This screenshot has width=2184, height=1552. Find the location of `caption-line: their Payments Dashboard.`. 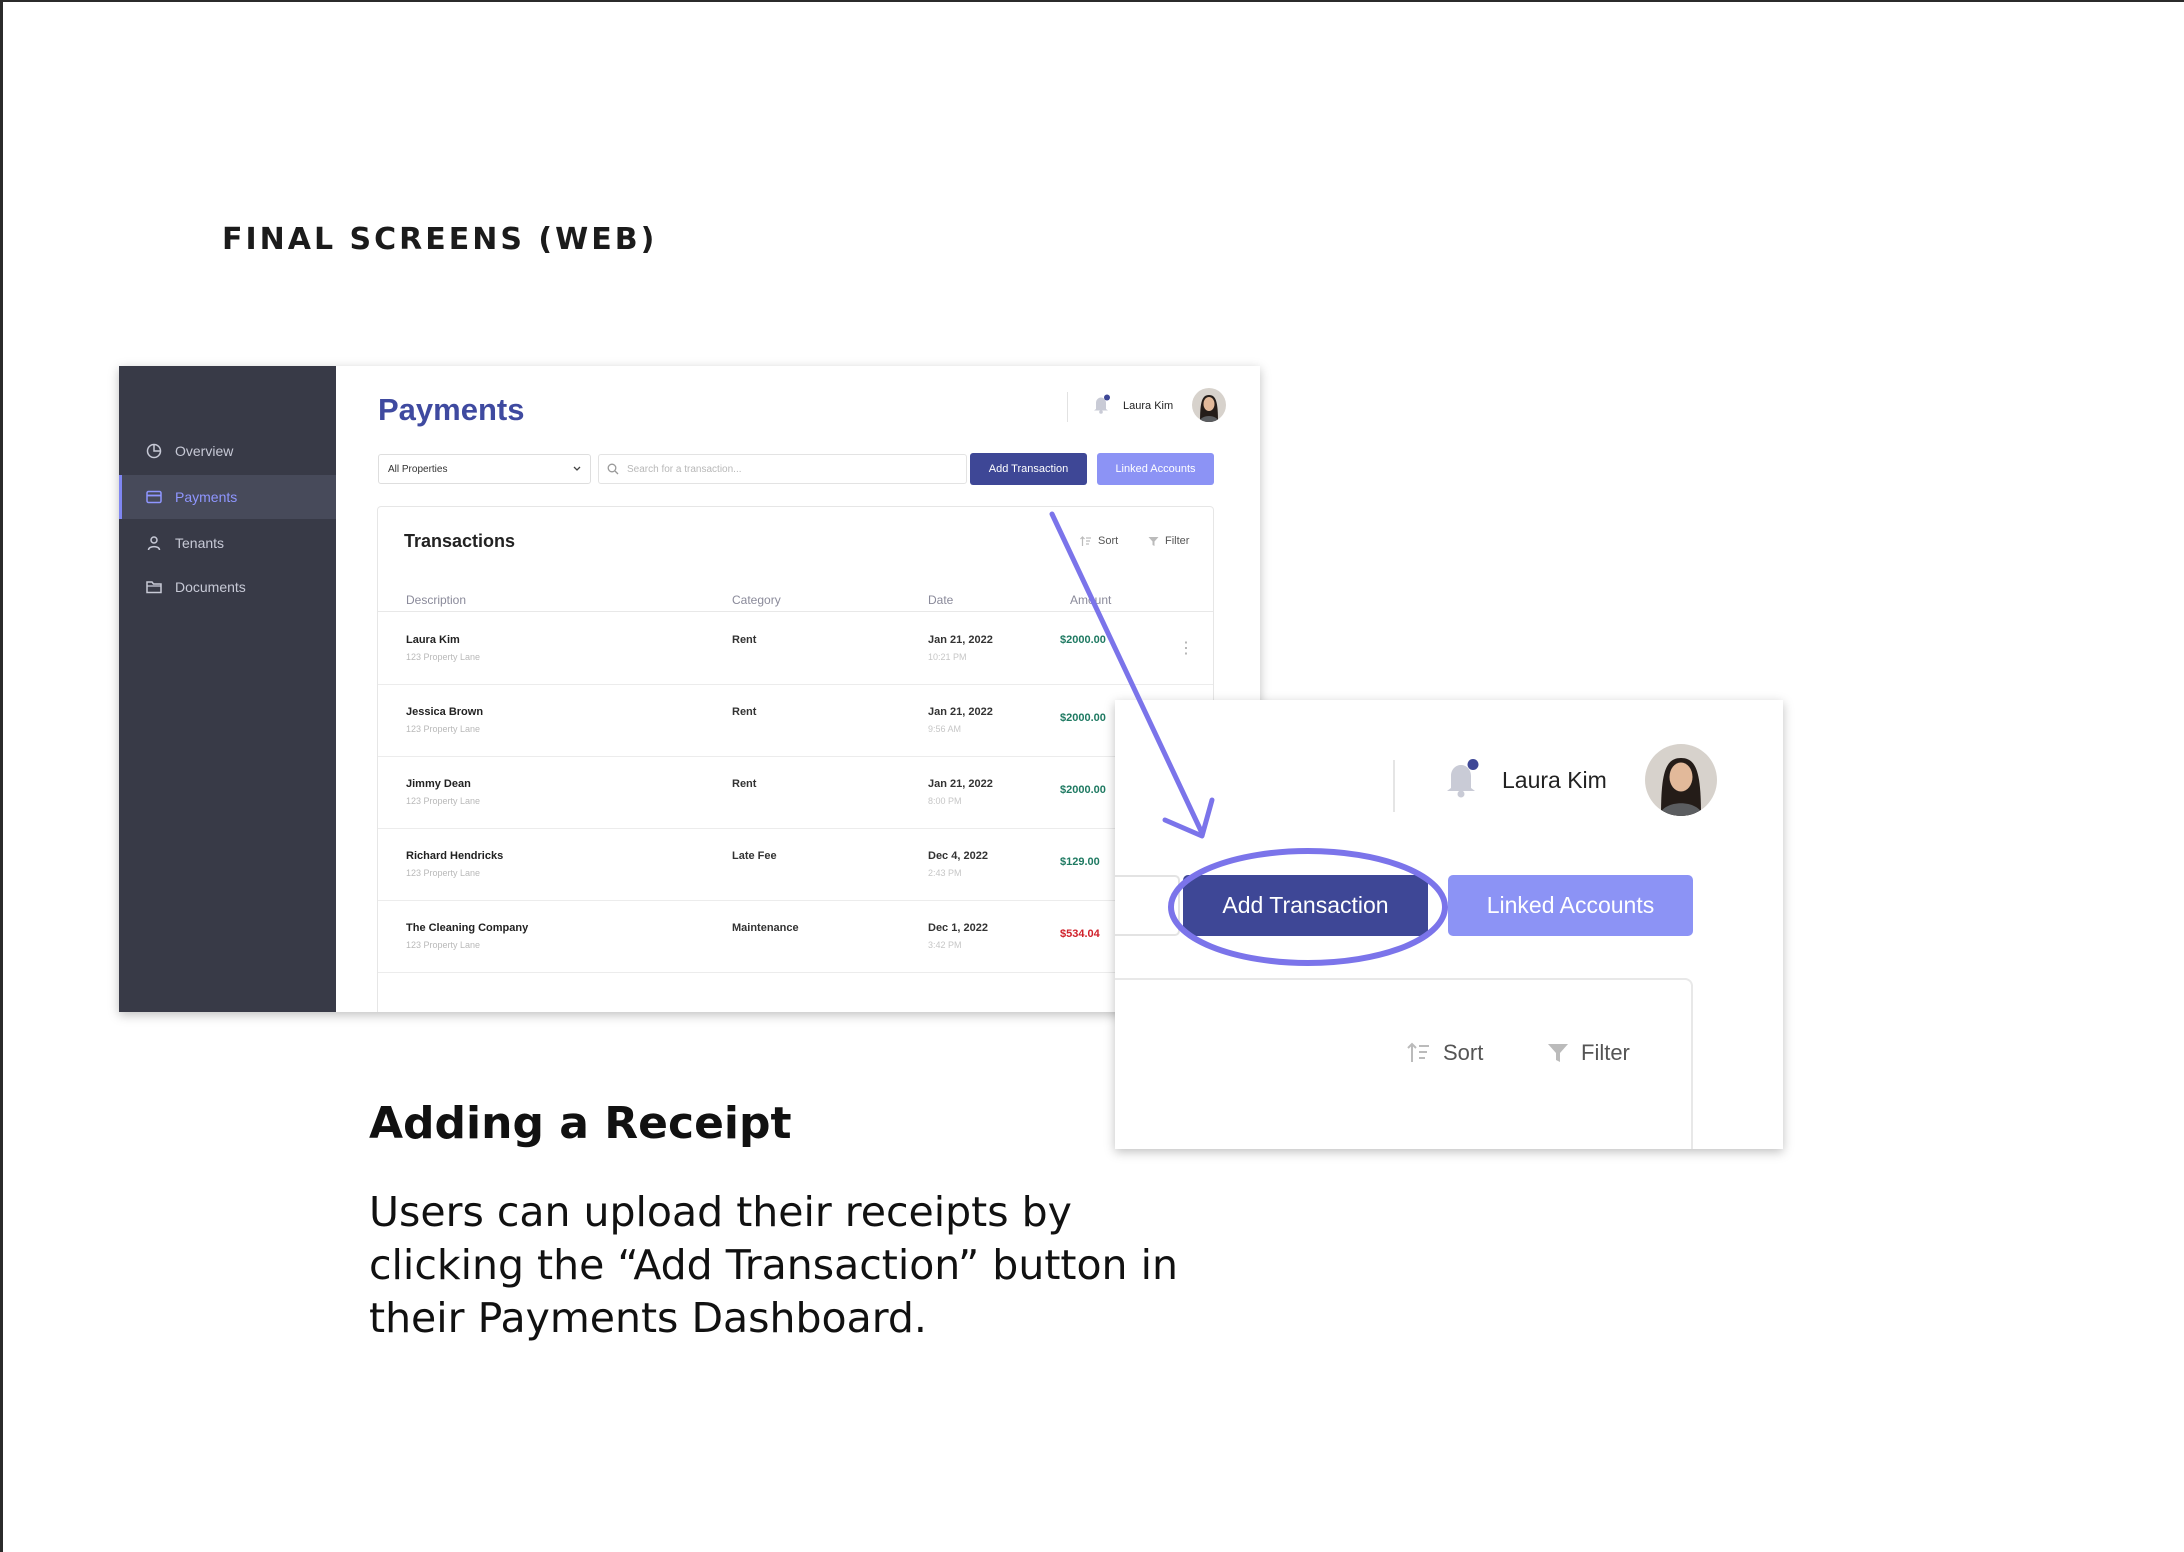

caption-line: their Payments Dashboard. is located at coordinates (648, 1318).